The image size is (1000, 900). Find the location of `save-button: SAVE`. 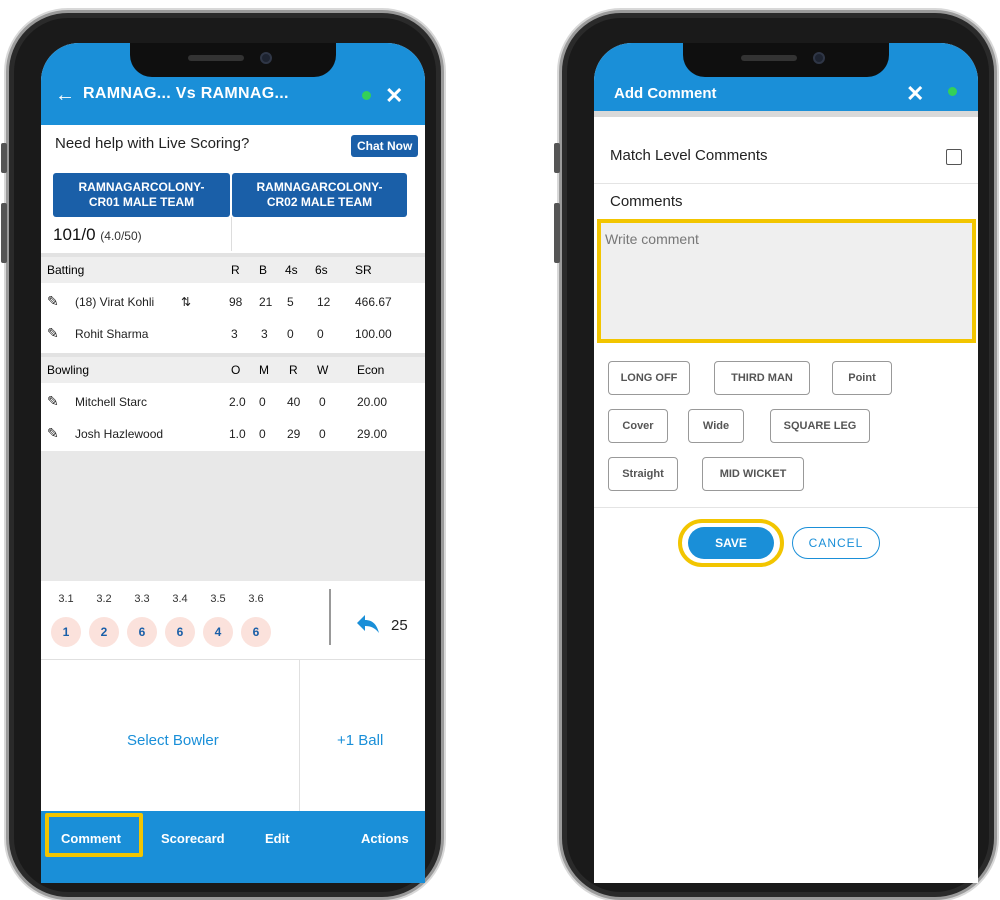

save-button: SAVE is located at coordinates (731, 543).